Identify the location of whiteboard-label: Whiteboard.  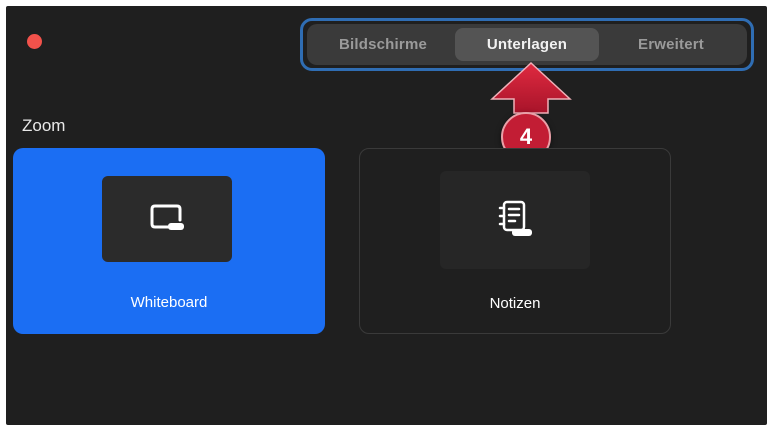
(169, 302).